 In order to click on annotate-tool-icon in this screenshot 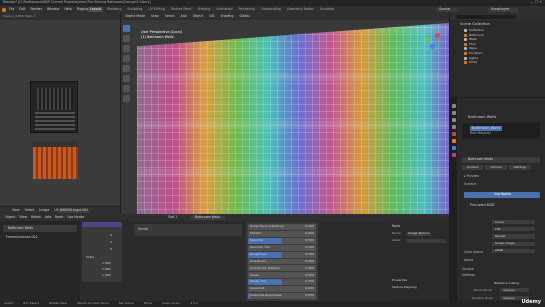, I will do `click(126, 88)`.